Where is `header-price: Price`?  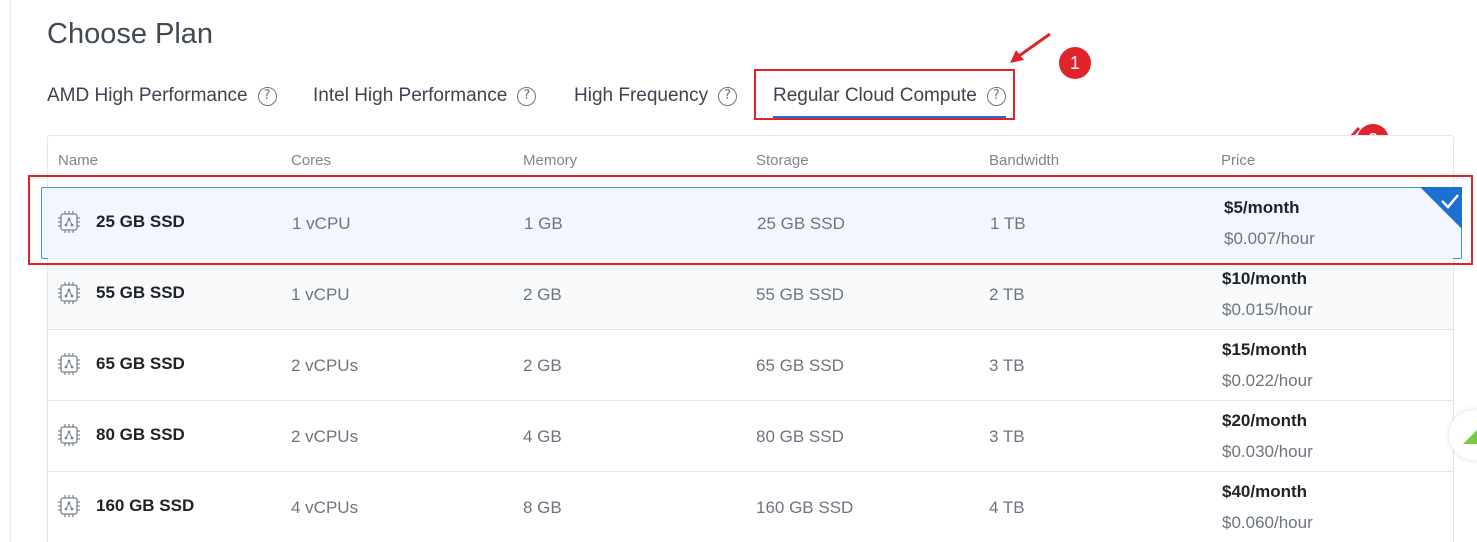 header-price: Price is located at coordinates (1238, 160).